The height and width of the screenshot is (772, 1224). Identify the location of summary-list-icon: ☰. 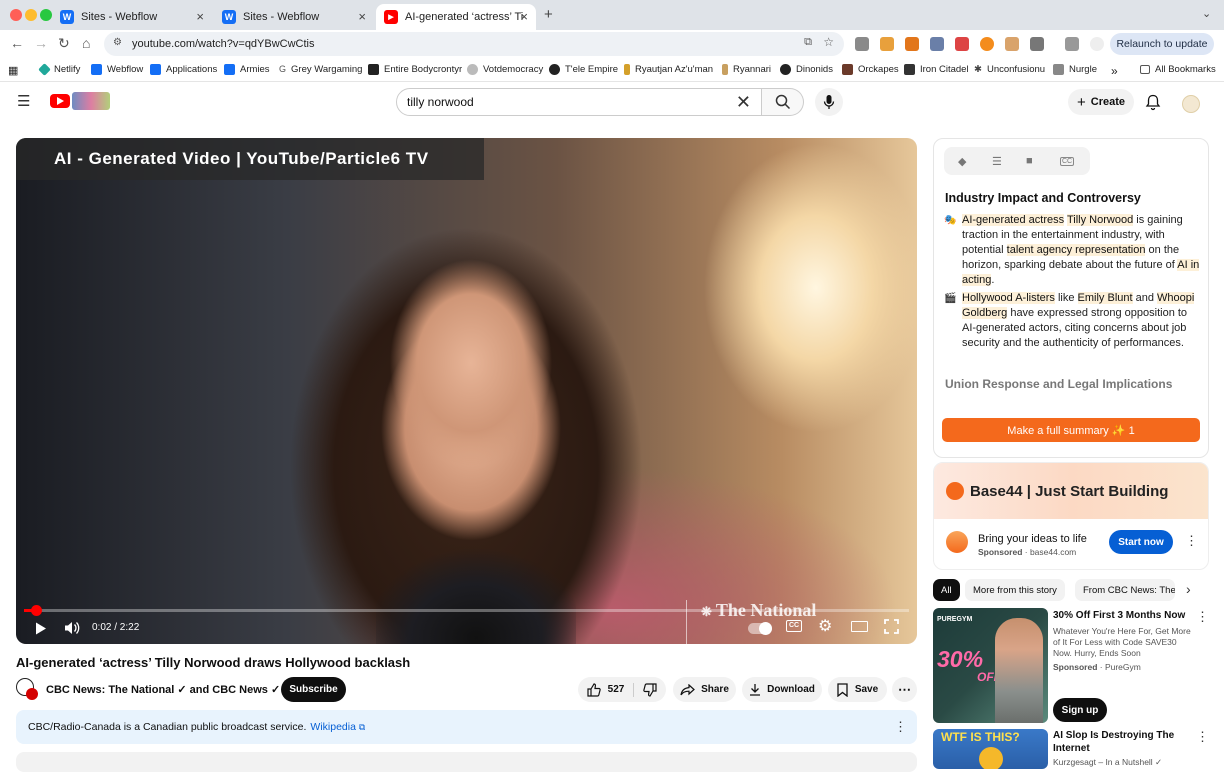
(997, 161).